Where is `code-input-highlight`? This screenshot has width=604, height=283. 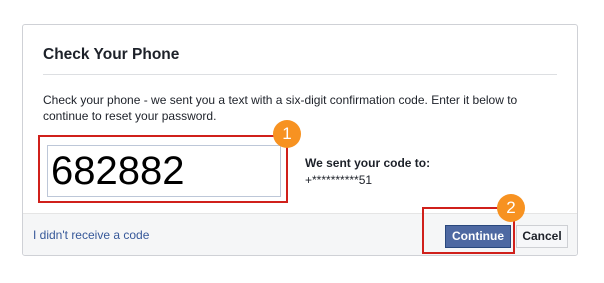 code-input-highlight is located at coordinates (163, 169).